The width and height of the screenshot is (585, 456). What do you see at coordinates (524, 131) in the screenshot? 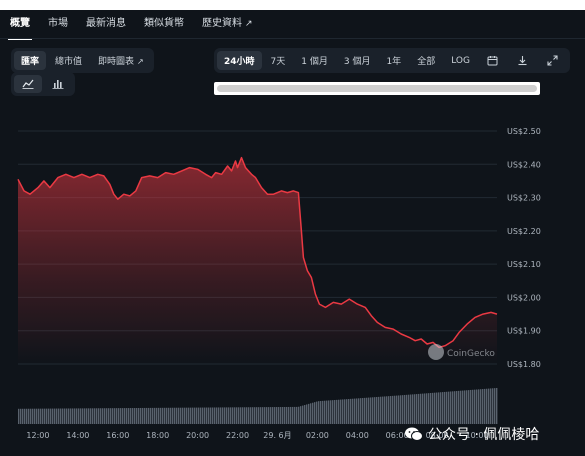
I see `y-tick-label: US$2.50` at bounding box center [524, 131].